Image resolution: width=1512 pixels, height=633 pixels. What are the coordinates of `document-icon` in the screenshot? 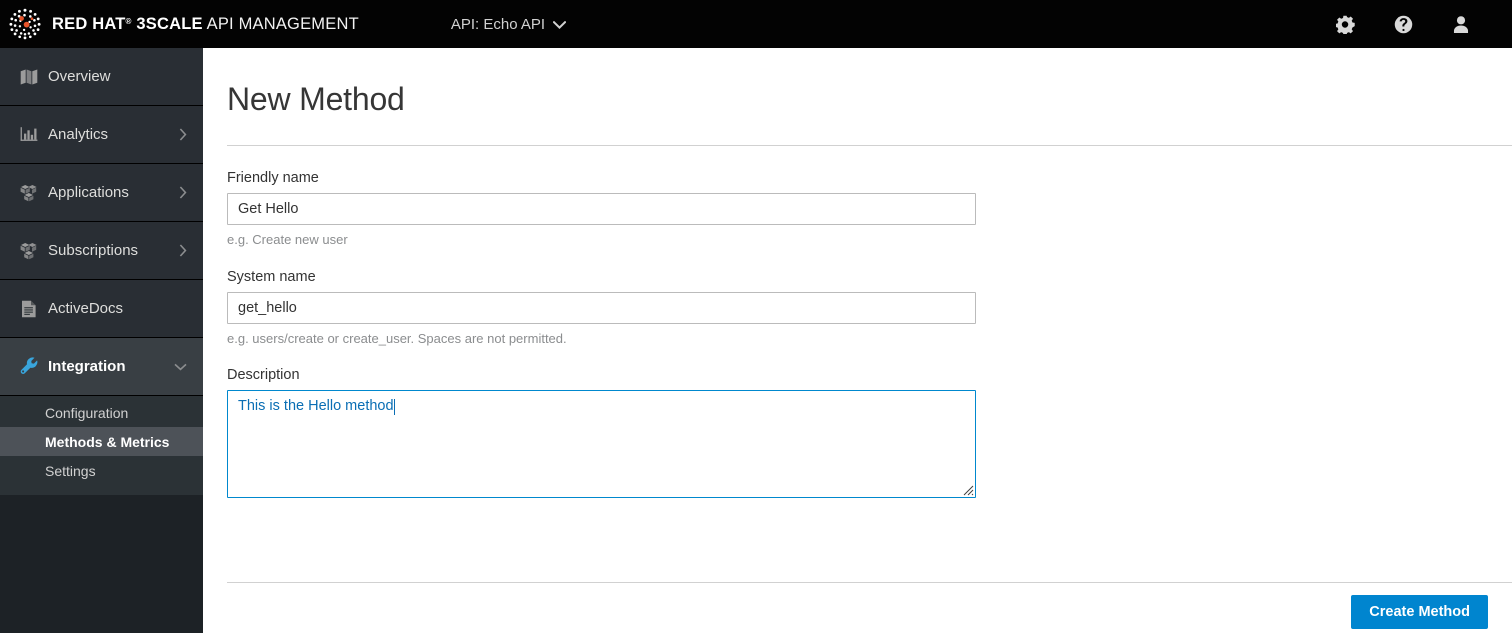 It's located at (29, 309).